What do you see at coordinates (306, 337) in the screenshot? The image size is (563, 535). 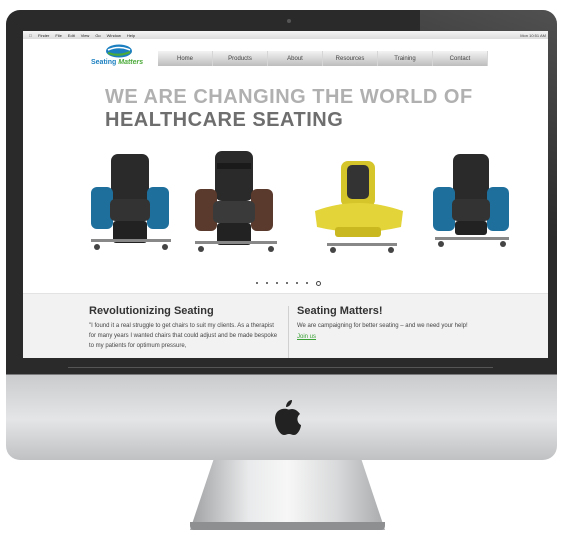 I see `join-us-link: Join us` at bounding box center [306, 337].